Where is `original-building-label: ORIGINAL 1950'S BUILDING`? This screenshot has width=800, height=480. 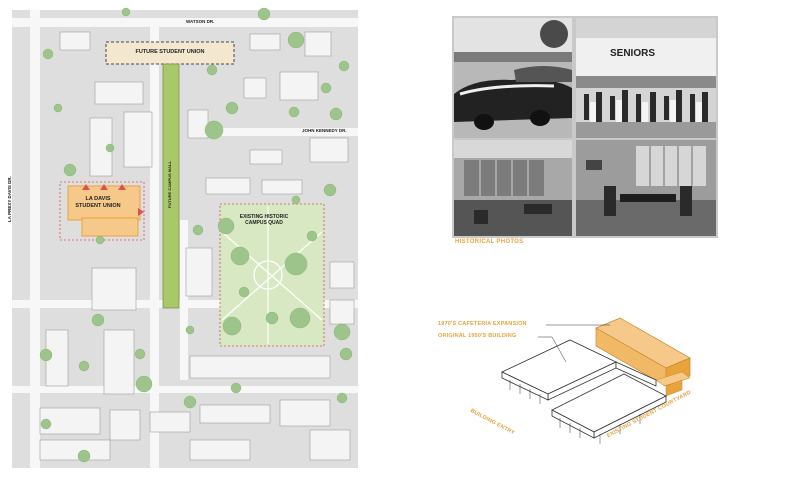
original-building-label: ORIGINAL 1950'S BUILDING is located at coordinates (477, 336).